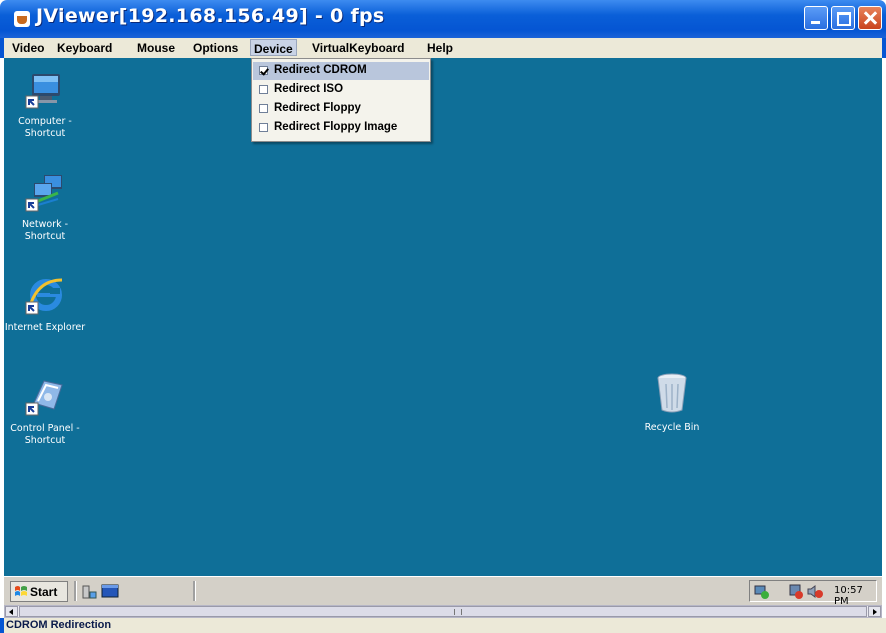  Describe the element at coordinates (317, 108) in the screenshot. I see `menu-item-label: Redirect Floppy` at that location.